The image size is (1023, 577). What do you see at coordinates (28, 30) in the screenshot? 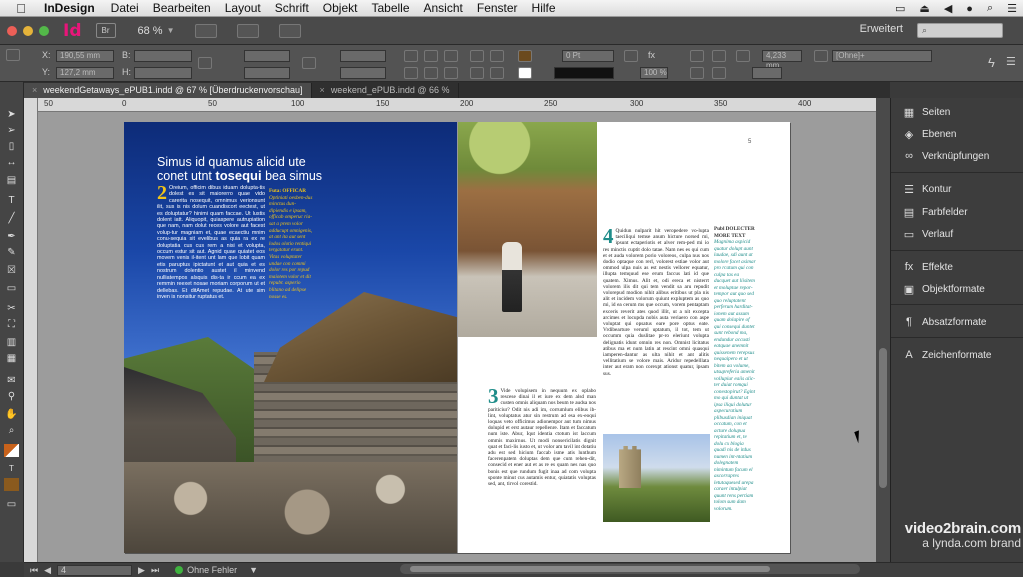
I see `minimize-window-icon` at bounding box center [28, 30].